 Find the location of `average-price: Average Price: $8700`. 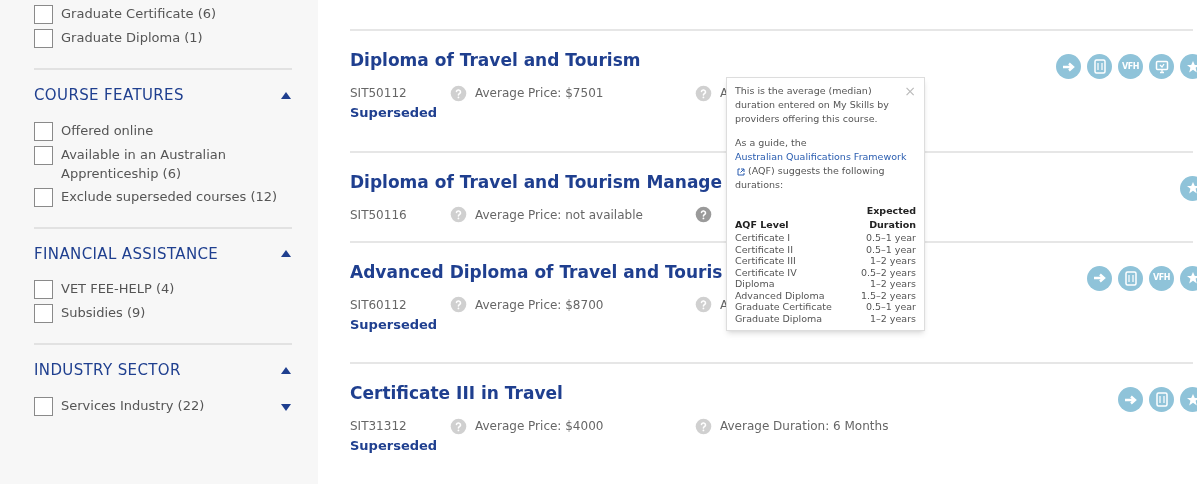

average-price: Average Price: $8700 is located at coordinates (540, 305).